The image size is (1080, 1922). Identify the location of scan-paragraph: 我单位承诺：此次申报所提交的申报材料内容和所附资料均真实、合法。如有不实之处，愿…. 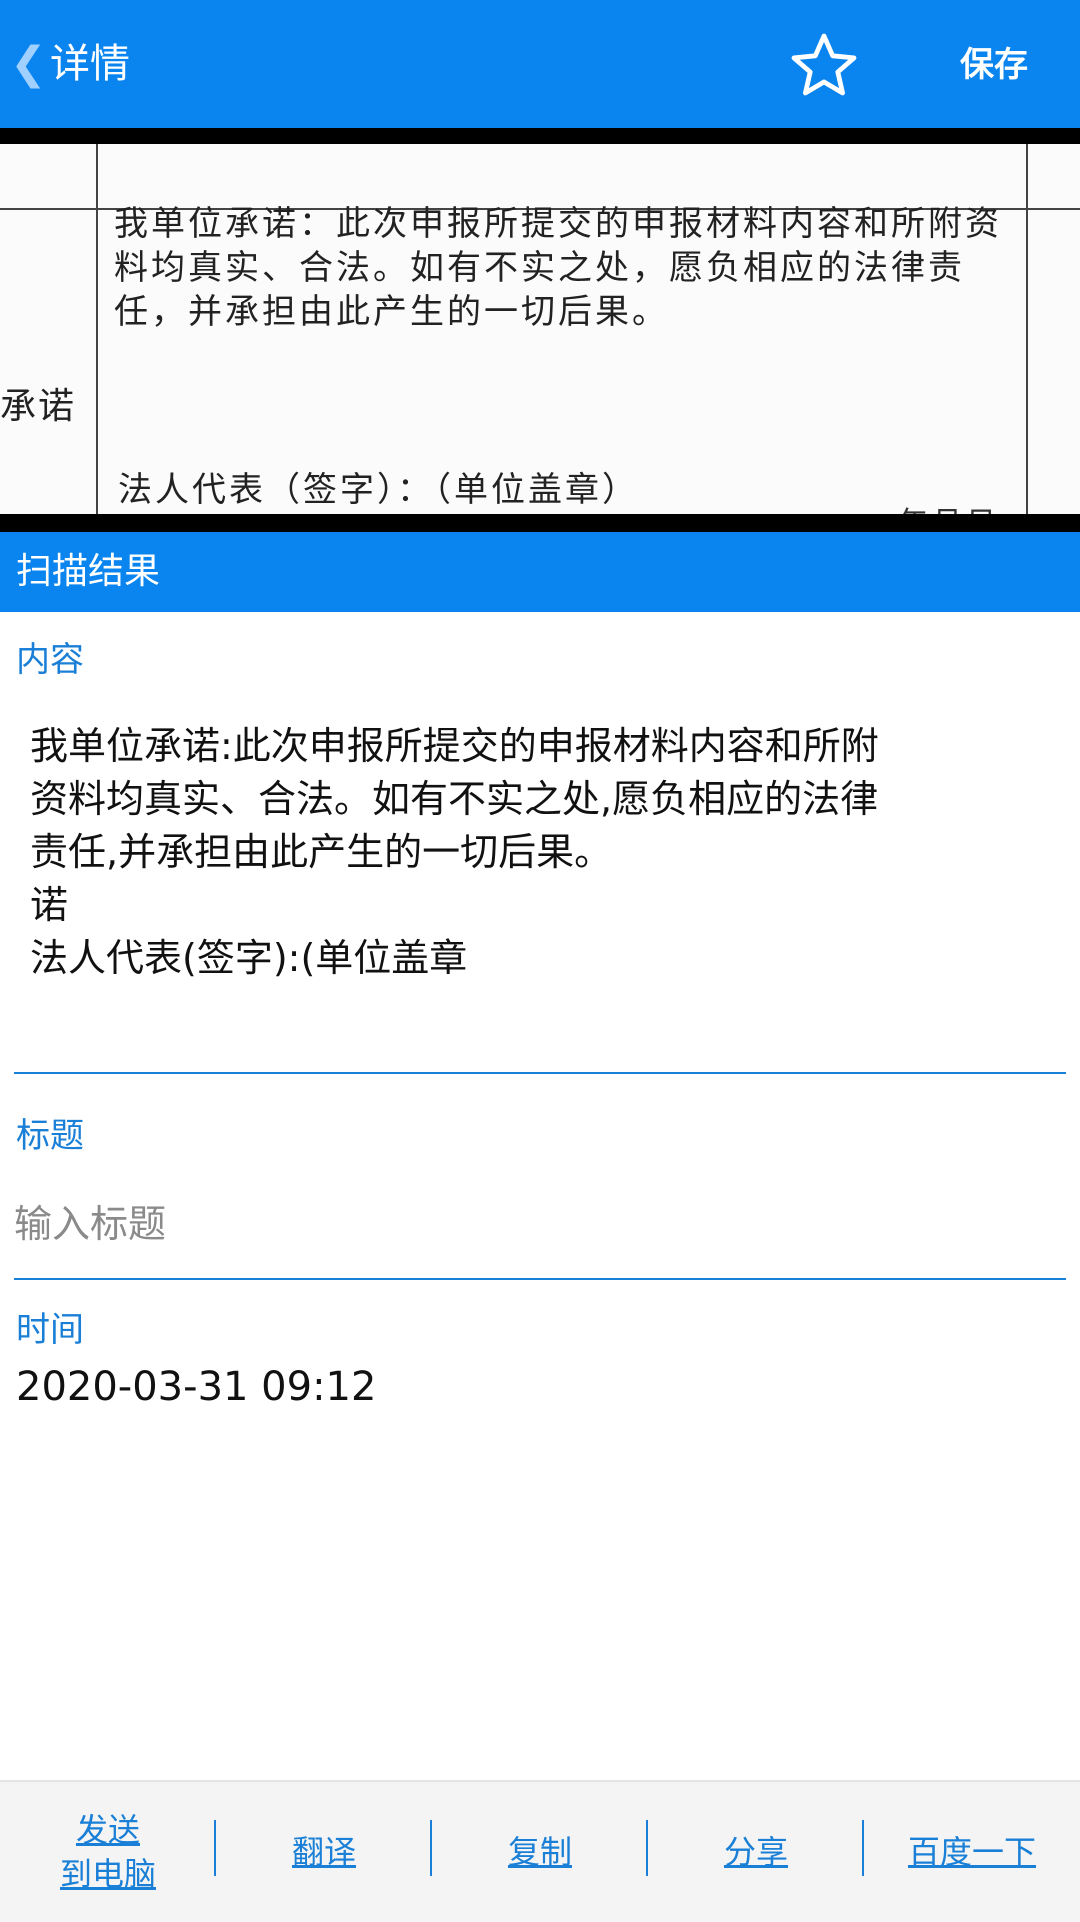
(558, 268).